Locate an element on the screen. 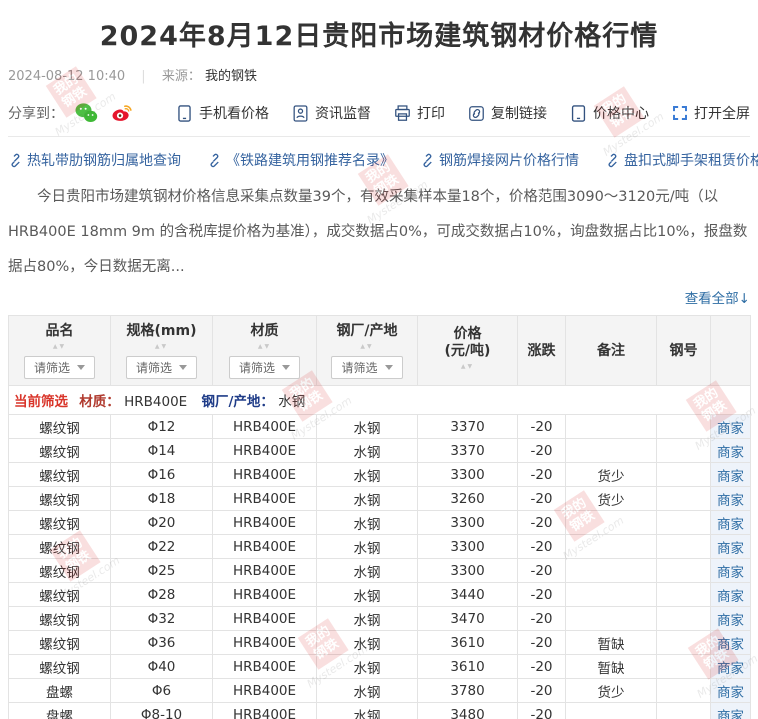 The image size is (758, 719). col-header-3: 钢厂/产地 ▲▼ 请筛选 is located at coordinates (367, 350).